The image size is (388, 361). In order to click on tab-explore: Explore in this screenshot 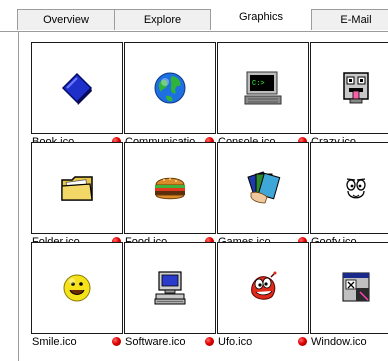, I will do `click(162, 19)`.